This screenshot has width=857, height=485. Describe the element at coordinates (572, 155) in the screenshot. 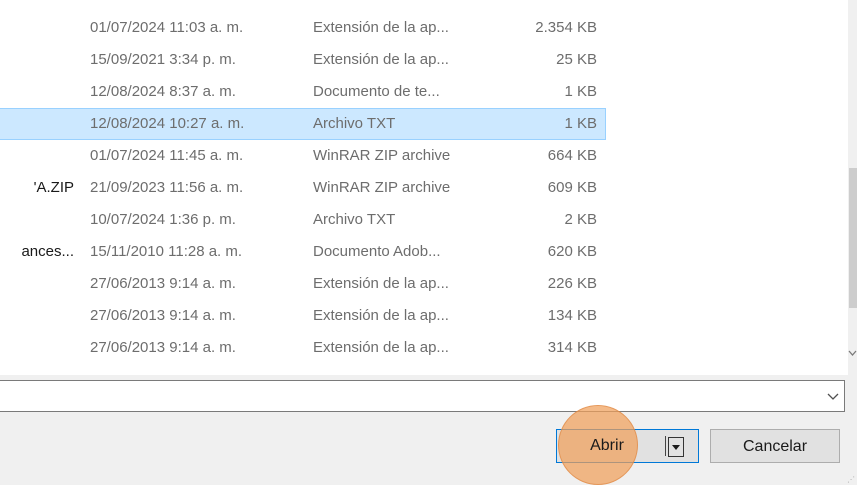

I see `file-size: 664 KB` at that location.